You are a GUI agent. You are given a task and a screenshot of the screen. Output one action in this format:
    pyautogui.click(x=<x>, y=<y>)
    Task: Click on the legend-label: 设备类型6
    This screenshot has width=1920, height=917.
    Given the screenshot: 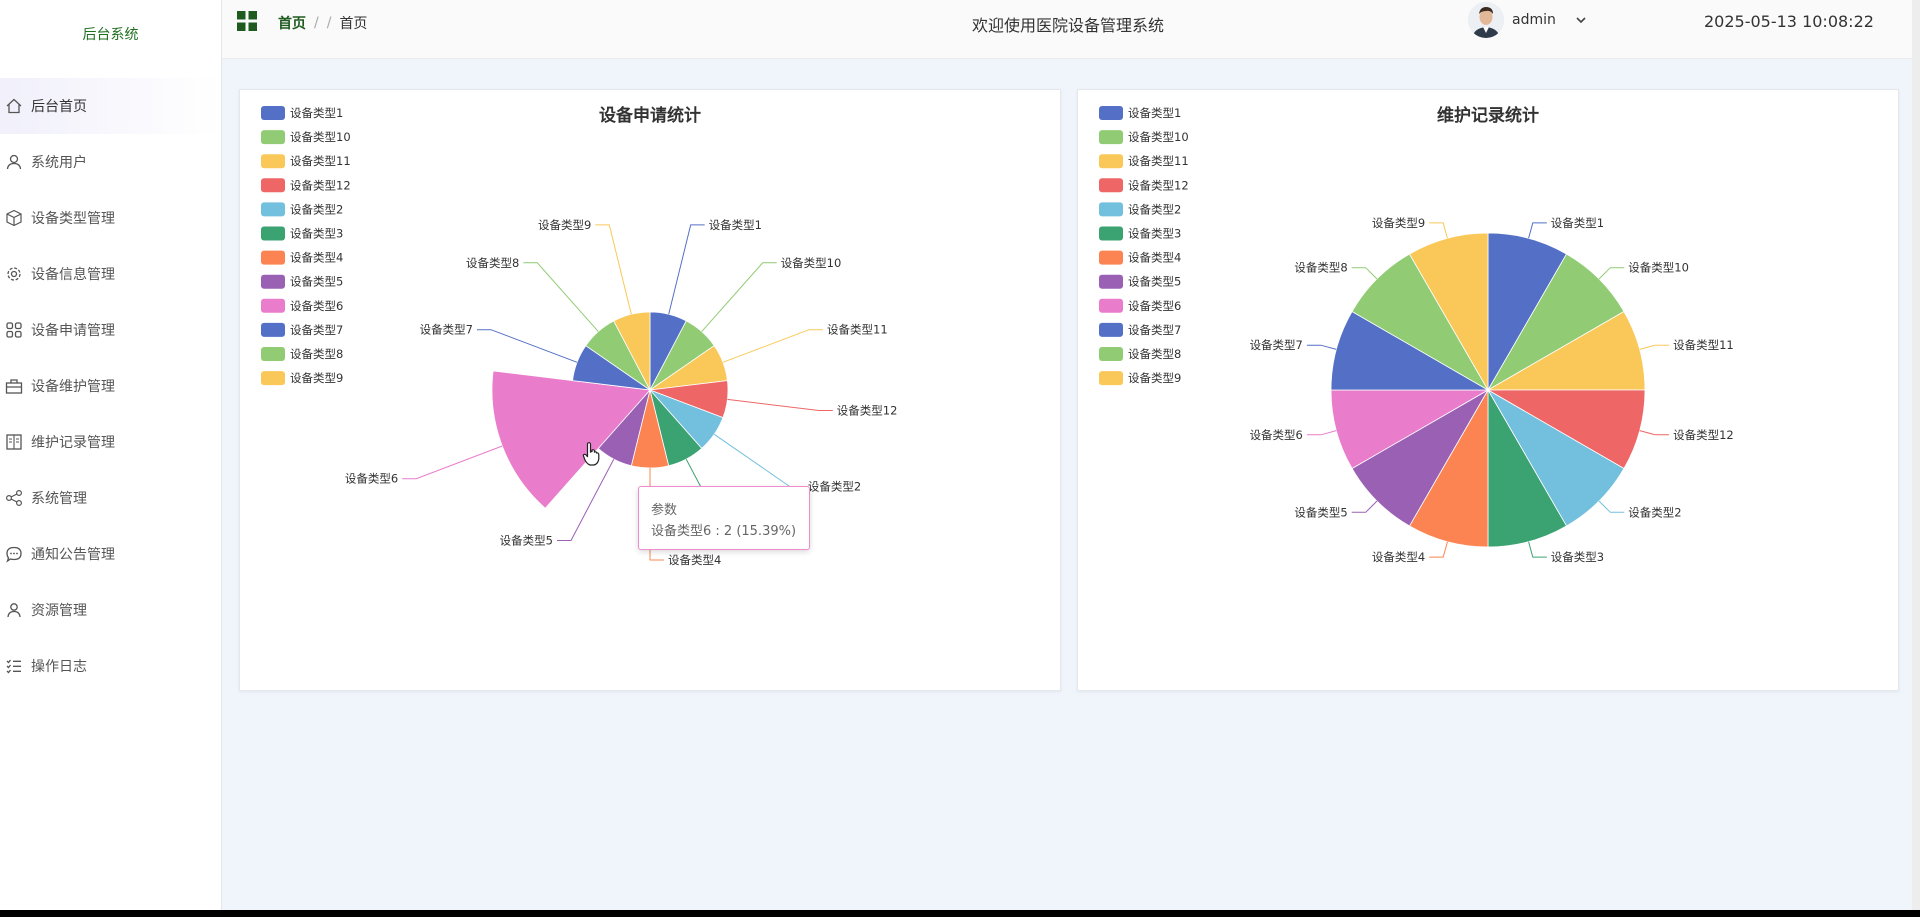 What is the action you would take?
    pyautogui.click(x=1154, y=306)
    